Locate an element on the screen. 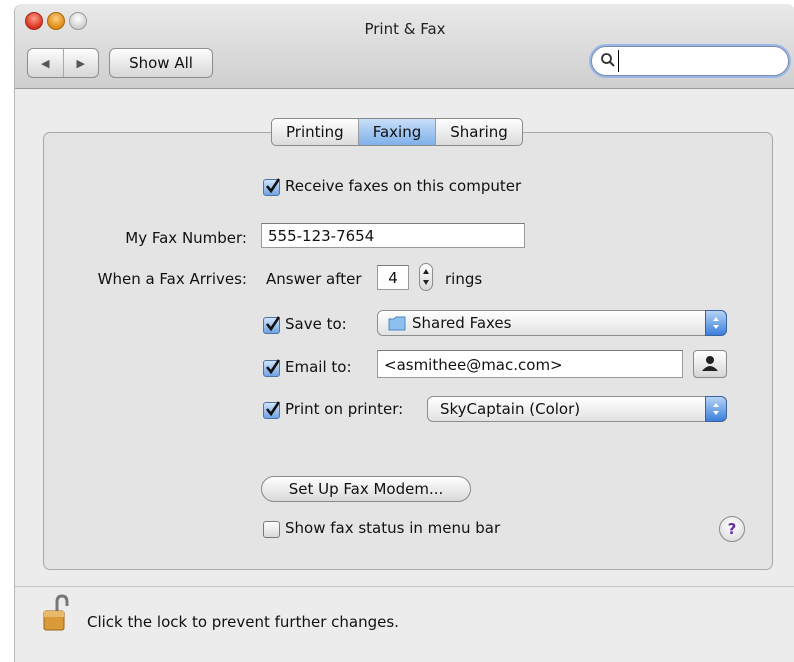 This screenshot has height=662, width=794. receive-faxes-checkbox is located at coordinates (272, 187).